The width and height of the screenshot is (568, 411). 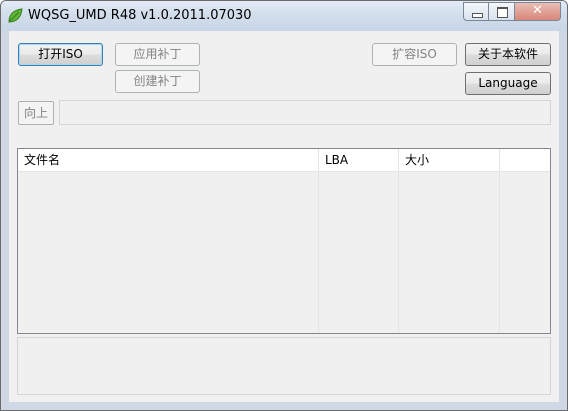 I want to click on minimize-button, so click(x=476, y=11).